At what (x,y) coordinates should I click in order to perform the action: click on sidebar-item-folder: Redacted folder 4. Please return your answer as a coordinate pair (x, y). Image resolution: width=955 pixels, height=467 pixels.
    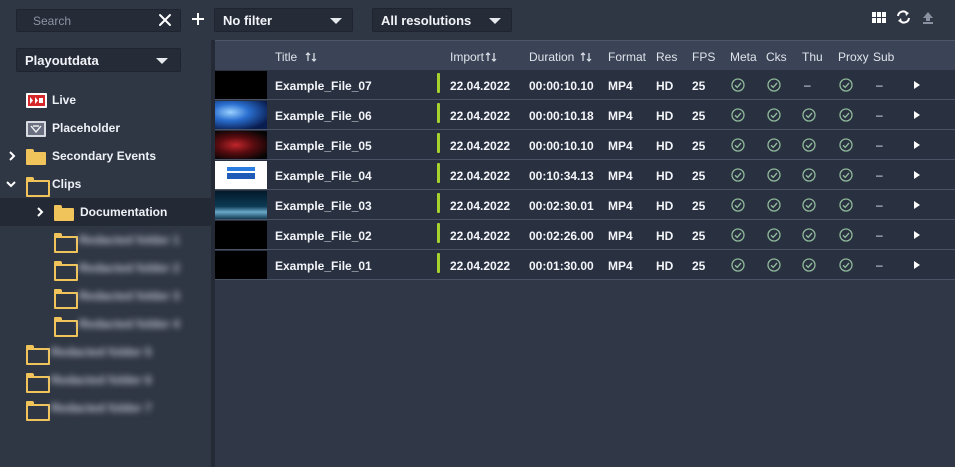
    Looking at the image, I should click on (105, 324).